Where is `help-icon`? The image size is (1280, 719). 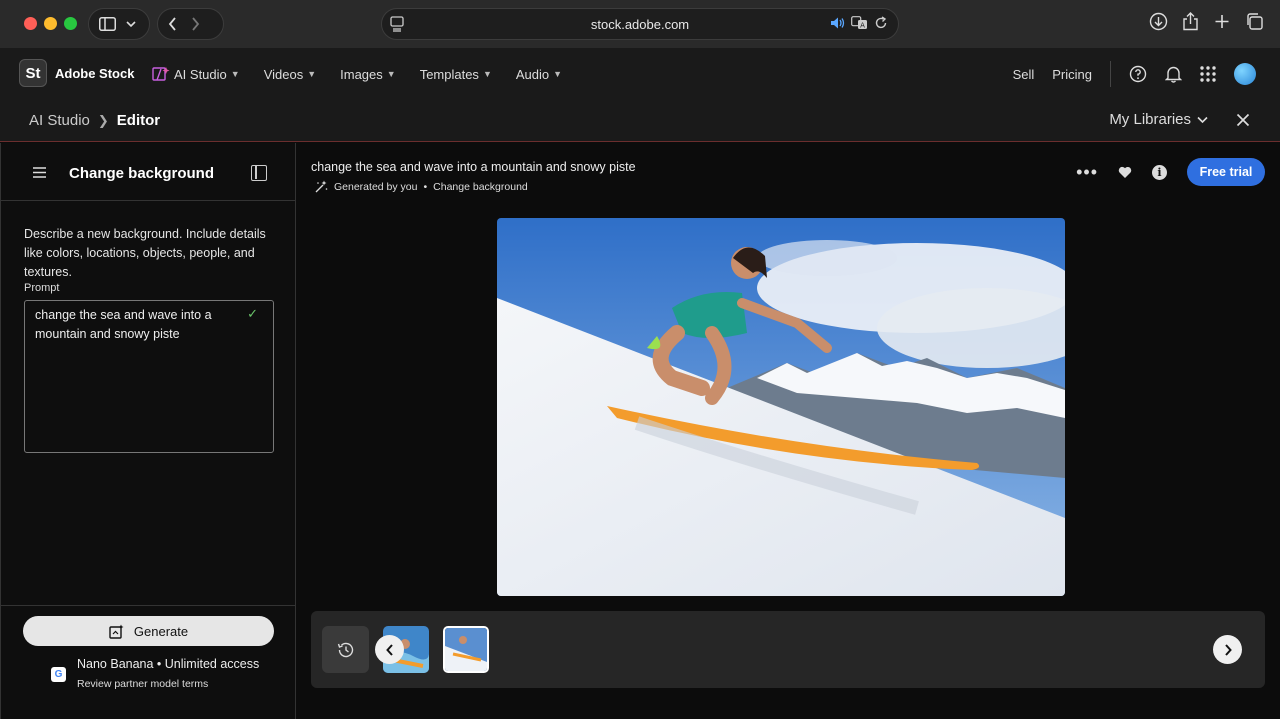
help-icon is located at coordinates (1138, 74).